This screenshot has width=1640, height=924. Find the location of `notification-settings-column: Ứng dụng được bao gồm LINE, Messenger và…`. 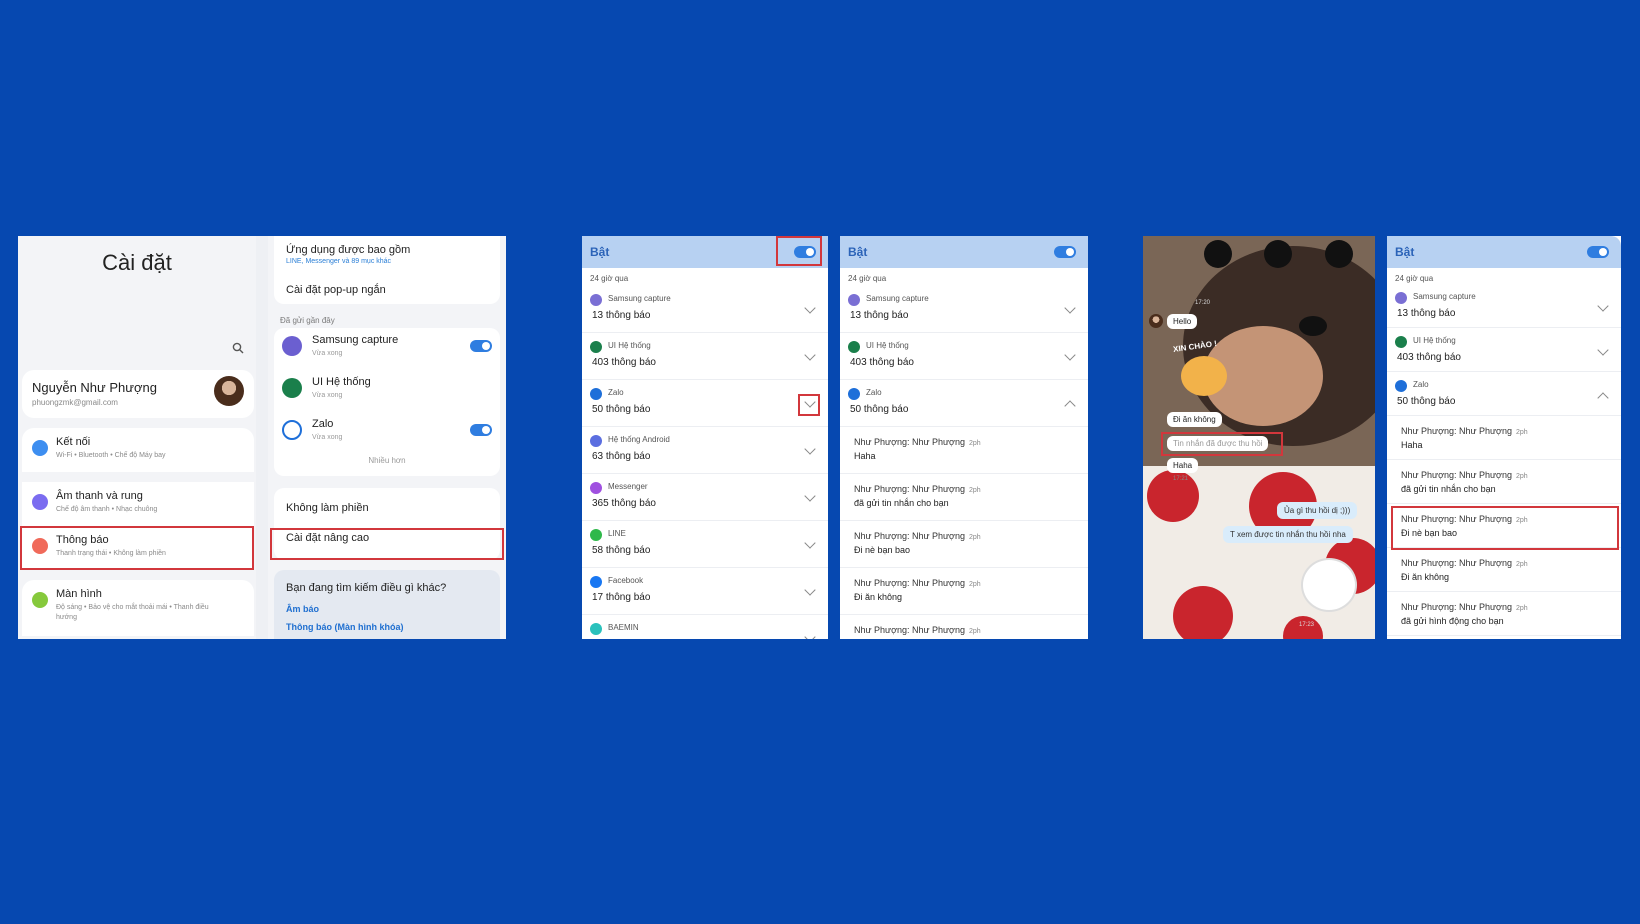

notification-settings-column: Ứng dụng được bao gồm LINE, Messenger và… is located at coordinates (387, 437).